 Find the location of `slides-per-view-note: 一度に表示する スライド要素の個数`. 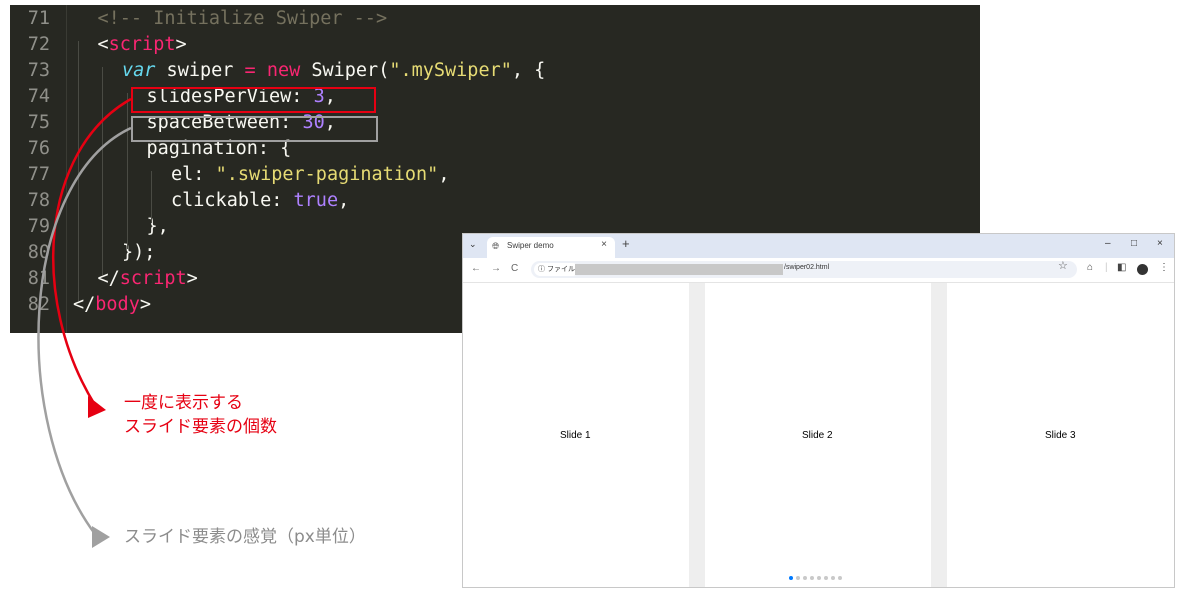

slides-per-view-note: 一度に表示する スライド要素の個数 is located at coordinates (200, 415).